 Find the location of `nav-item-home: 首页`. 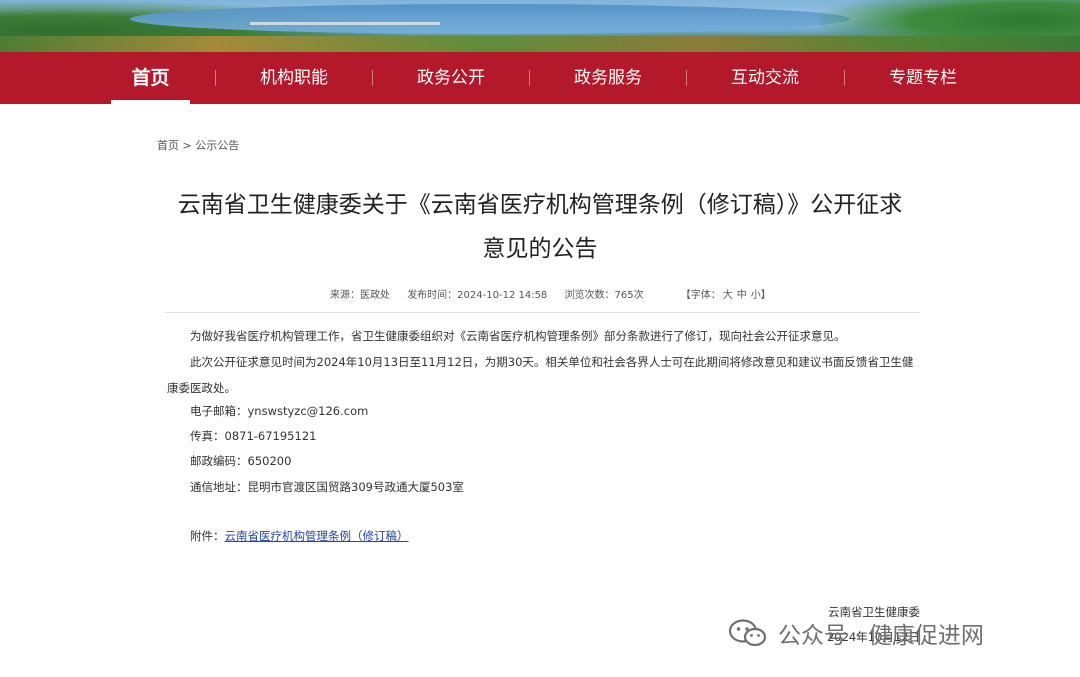

nav-item-home: 首页 is located at coordinates (150, 78).